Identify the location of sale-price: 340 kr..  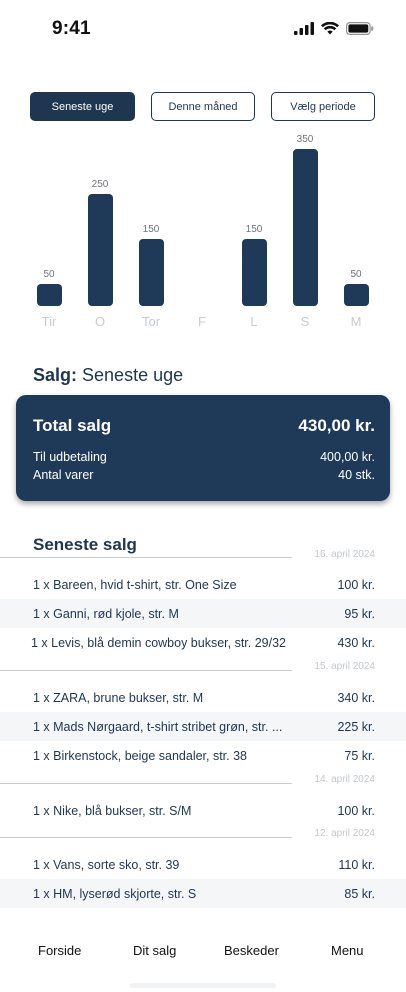
(356, 697).